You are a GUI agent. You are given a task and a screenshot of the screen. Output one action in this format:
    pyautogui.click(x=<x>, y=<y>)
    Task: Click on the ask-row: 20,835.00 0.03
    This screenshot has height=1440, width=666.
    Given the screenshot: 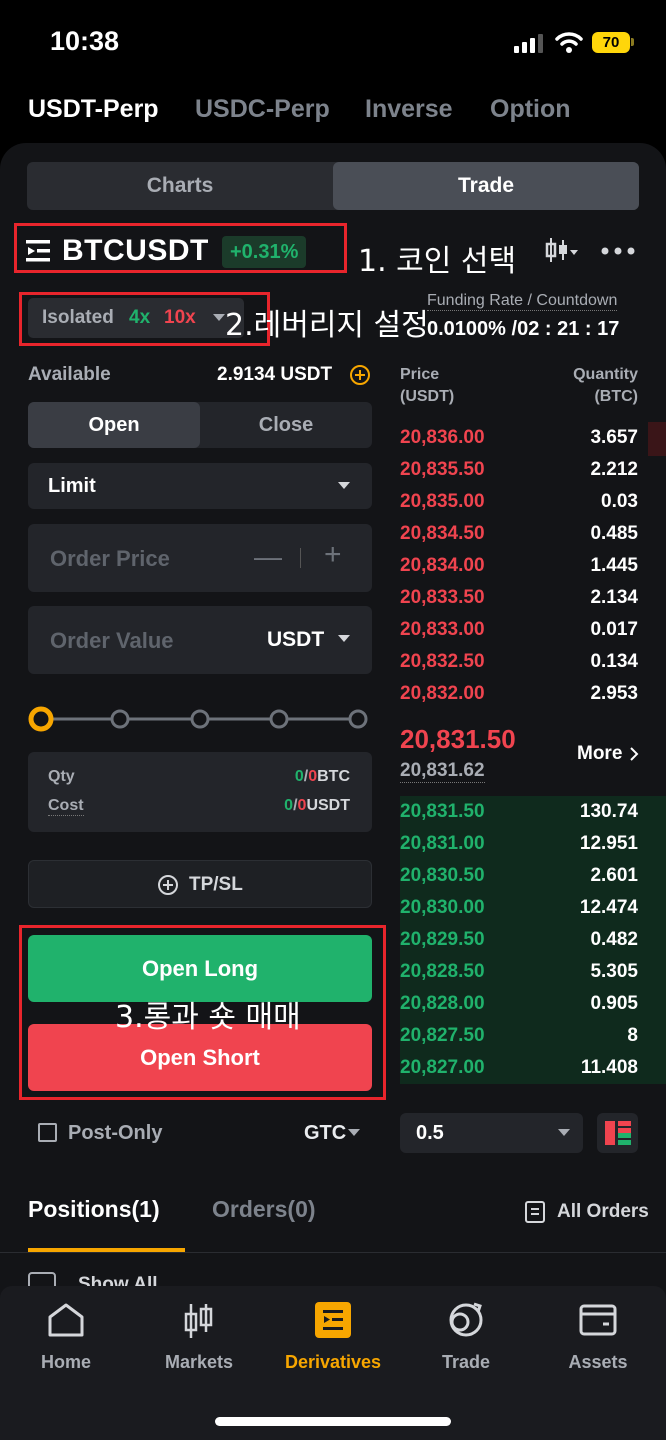 What is the action you would take?
    pyautogui.click(x=519, y=501)
    